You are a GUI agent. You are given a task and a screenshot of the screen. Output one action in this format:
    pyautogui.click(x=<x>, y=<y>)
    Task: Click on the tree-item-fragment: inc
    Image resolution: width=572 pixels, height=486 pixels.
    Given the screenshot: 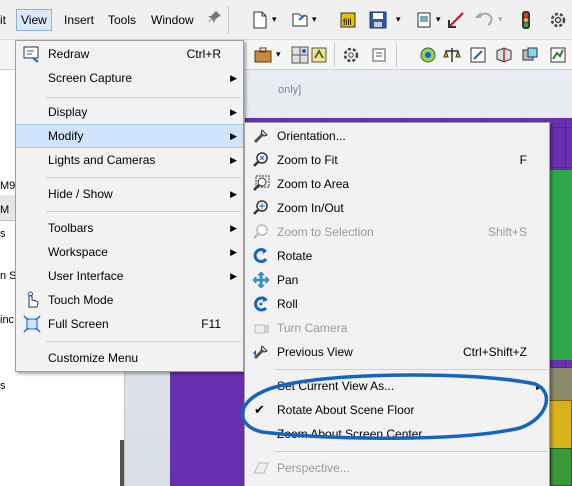 What is the action you would take?
    pyautogui.click(x=7, y=320)
    